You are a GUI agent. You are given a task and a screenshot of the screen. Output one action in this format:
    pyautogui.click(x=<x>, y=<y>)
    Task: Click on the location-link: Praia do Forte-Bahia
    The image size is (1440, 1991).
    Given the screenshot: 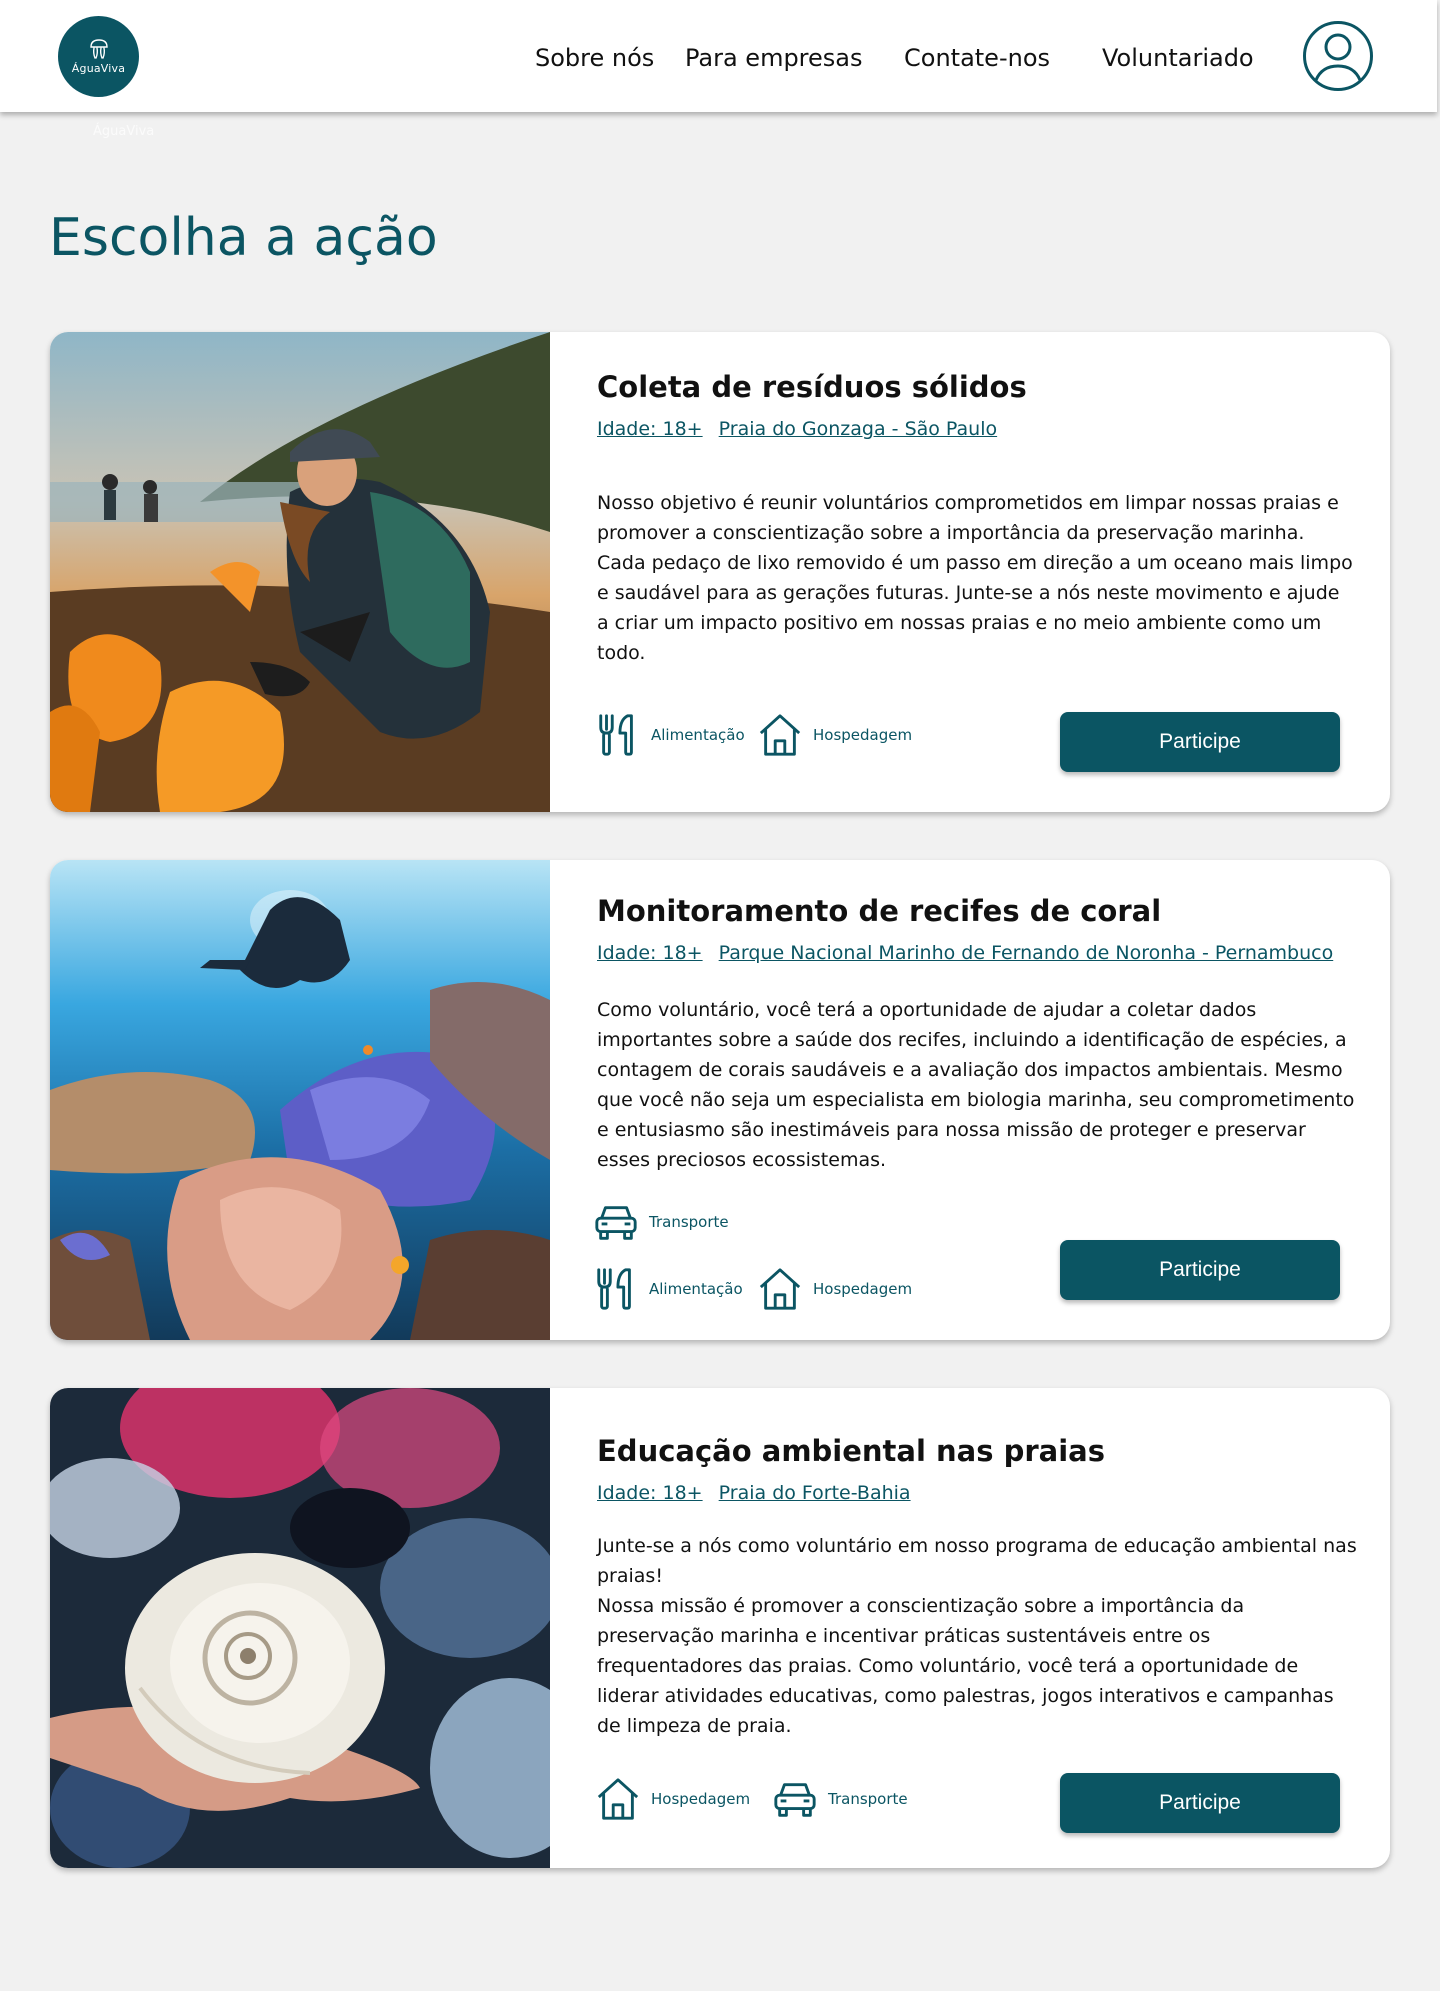 What is the action you would take?
    pyautogui.click(x=815, y=1493)
    